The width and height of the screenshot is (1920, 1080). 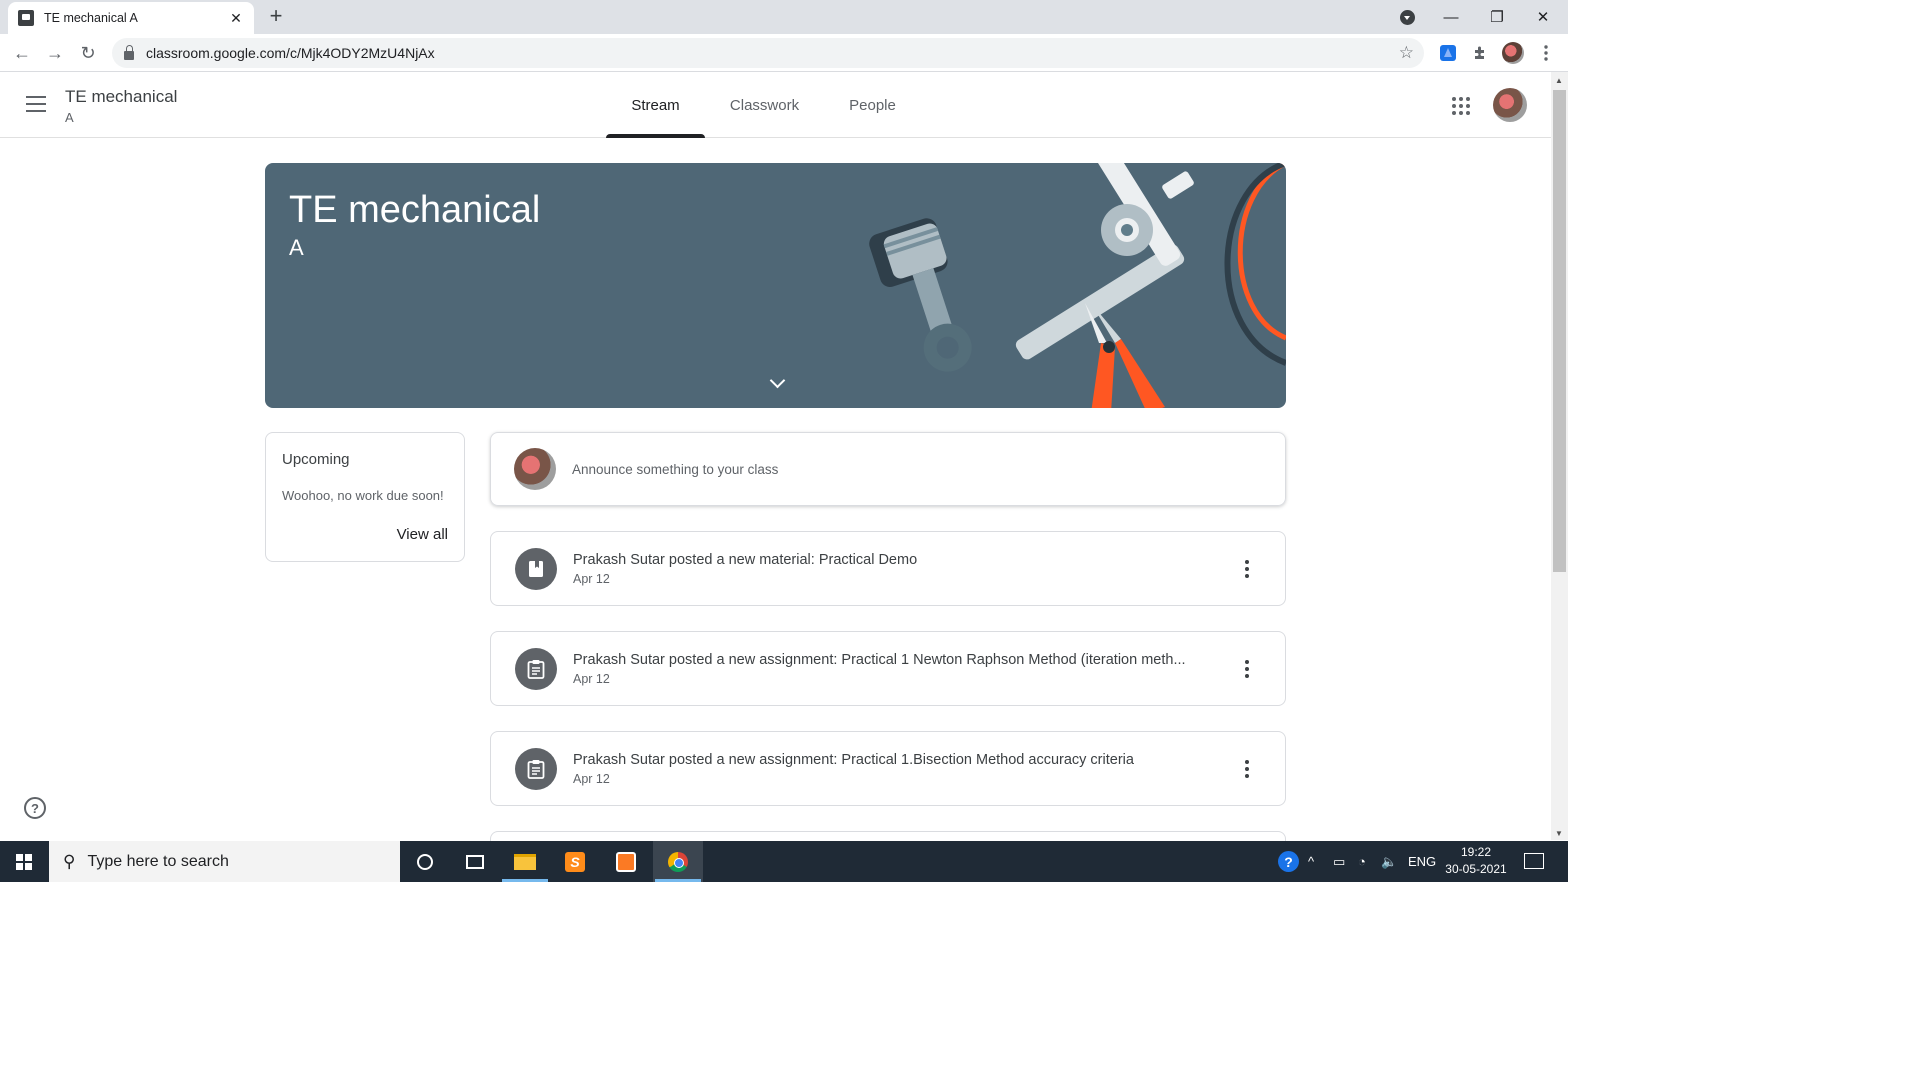 I want to click on tab-search-button, so click(x=1407, y=17).